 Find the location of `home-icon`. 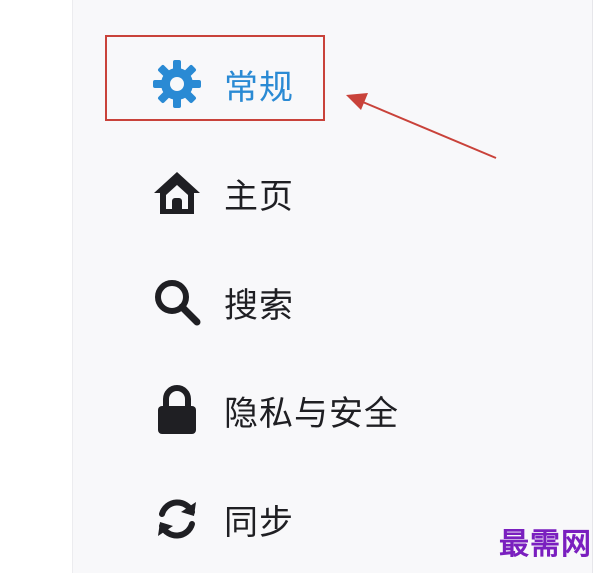

home-icon is located at coordinates (177, 193).